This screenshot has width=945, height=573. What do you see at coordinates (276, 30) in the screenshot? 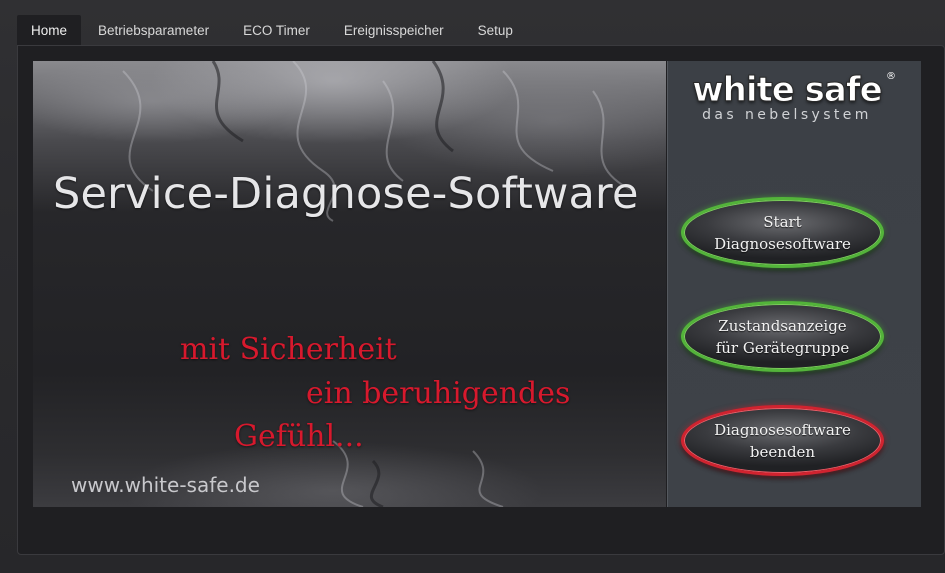
I see `tab-eco-timer: ECO Timer` at bounding box center [276, 30].